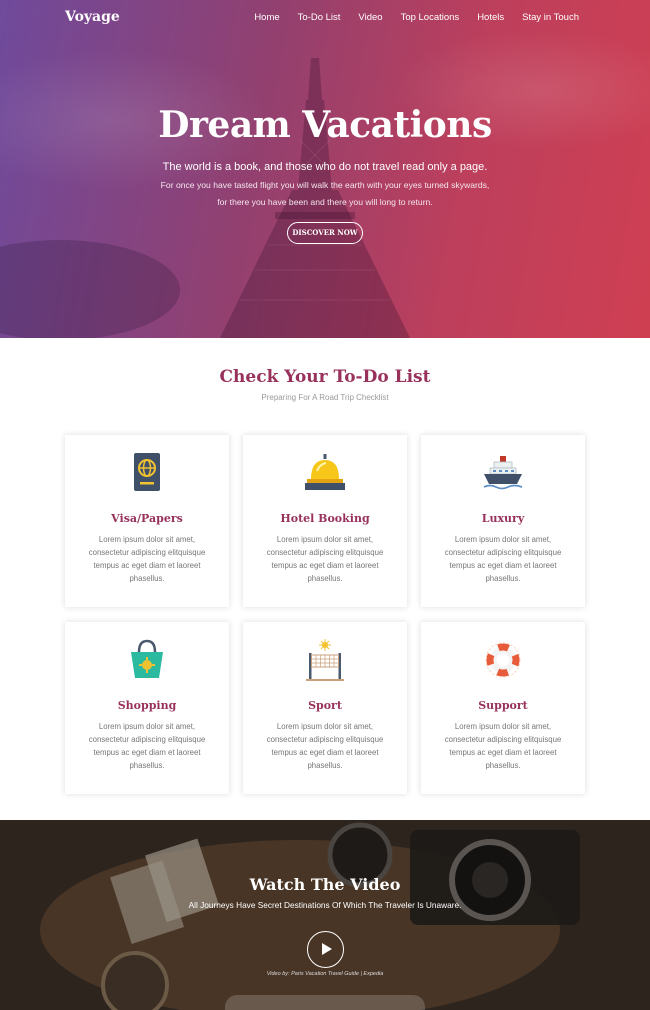 The height and width of the screenshot is (1010, 650). I want to click on nav-link-top-locations: Top Locations, so click(430, 17).